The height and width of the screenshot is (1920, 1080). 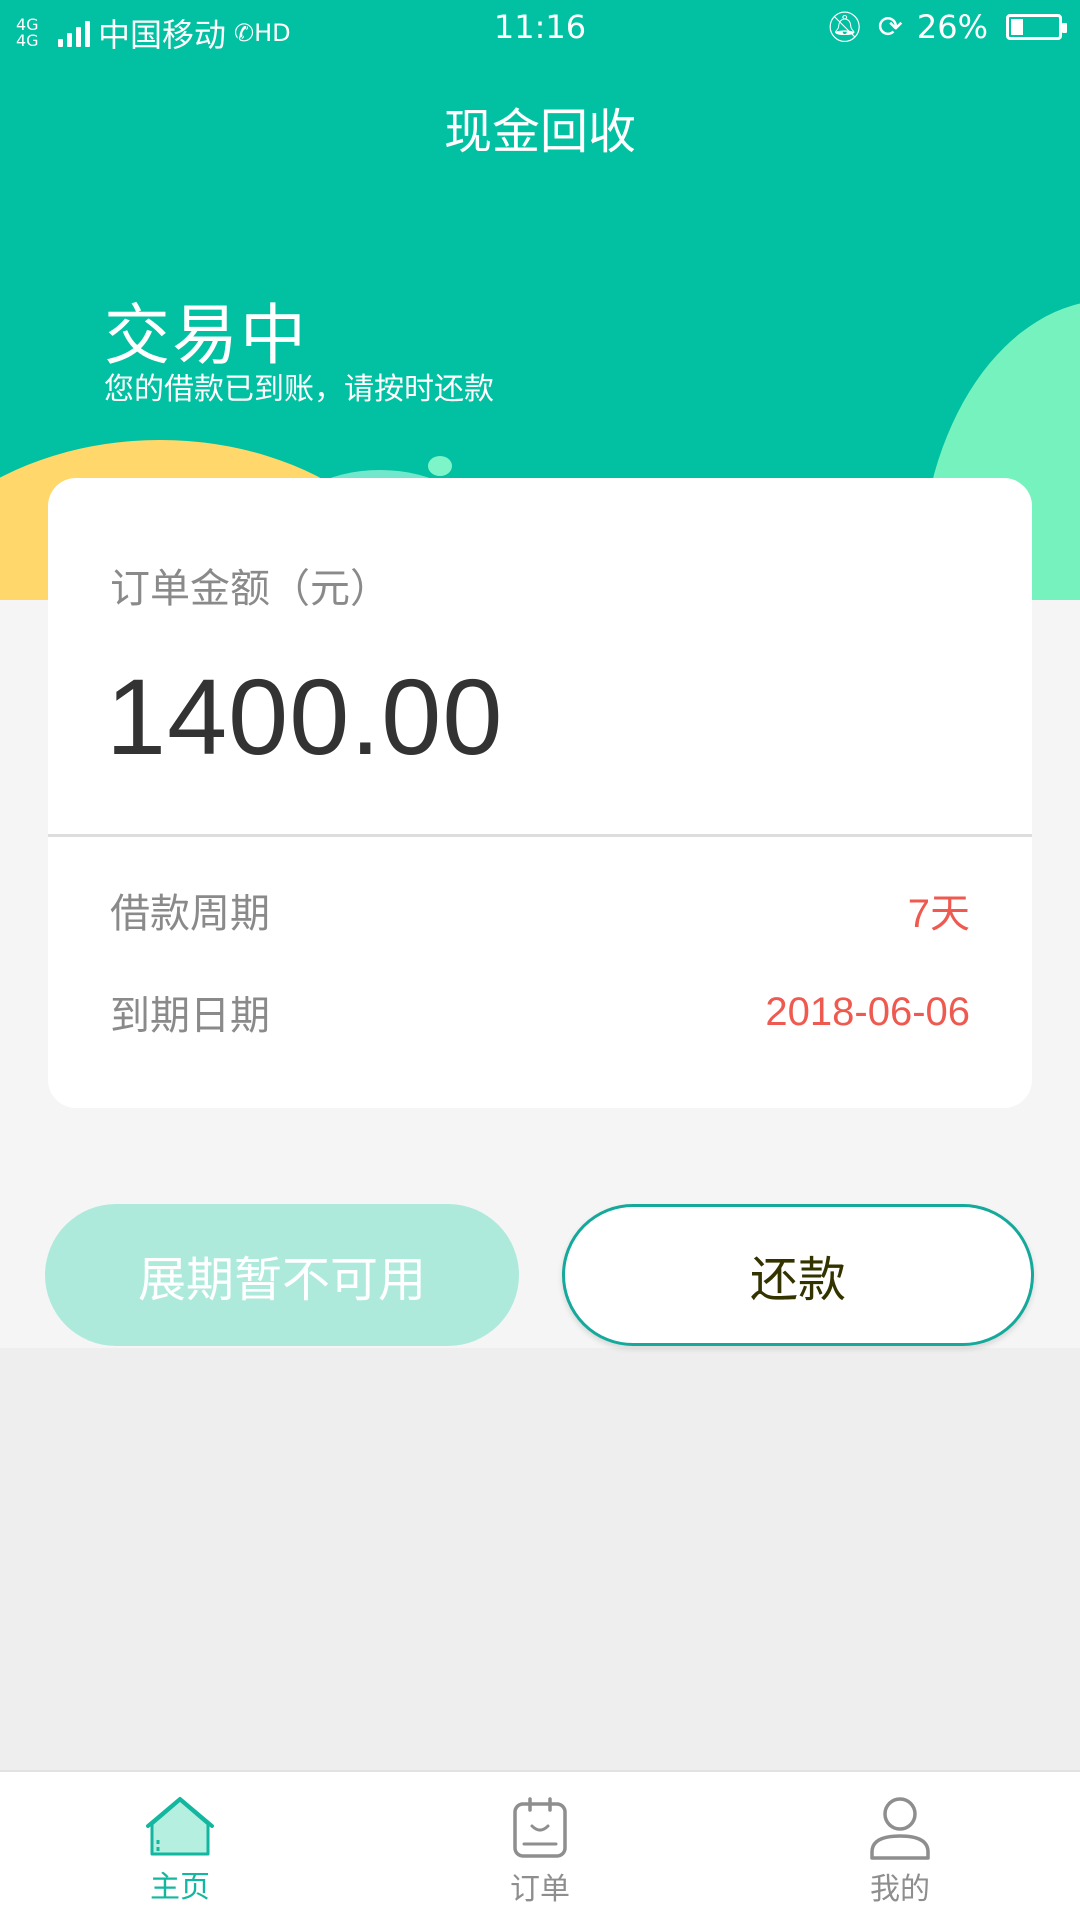 I want to click on status-bar: 4G 4G 中国移动 ✆HD 11:16 🔕︎ ⟳ 26%, so click(x=540, y=28).